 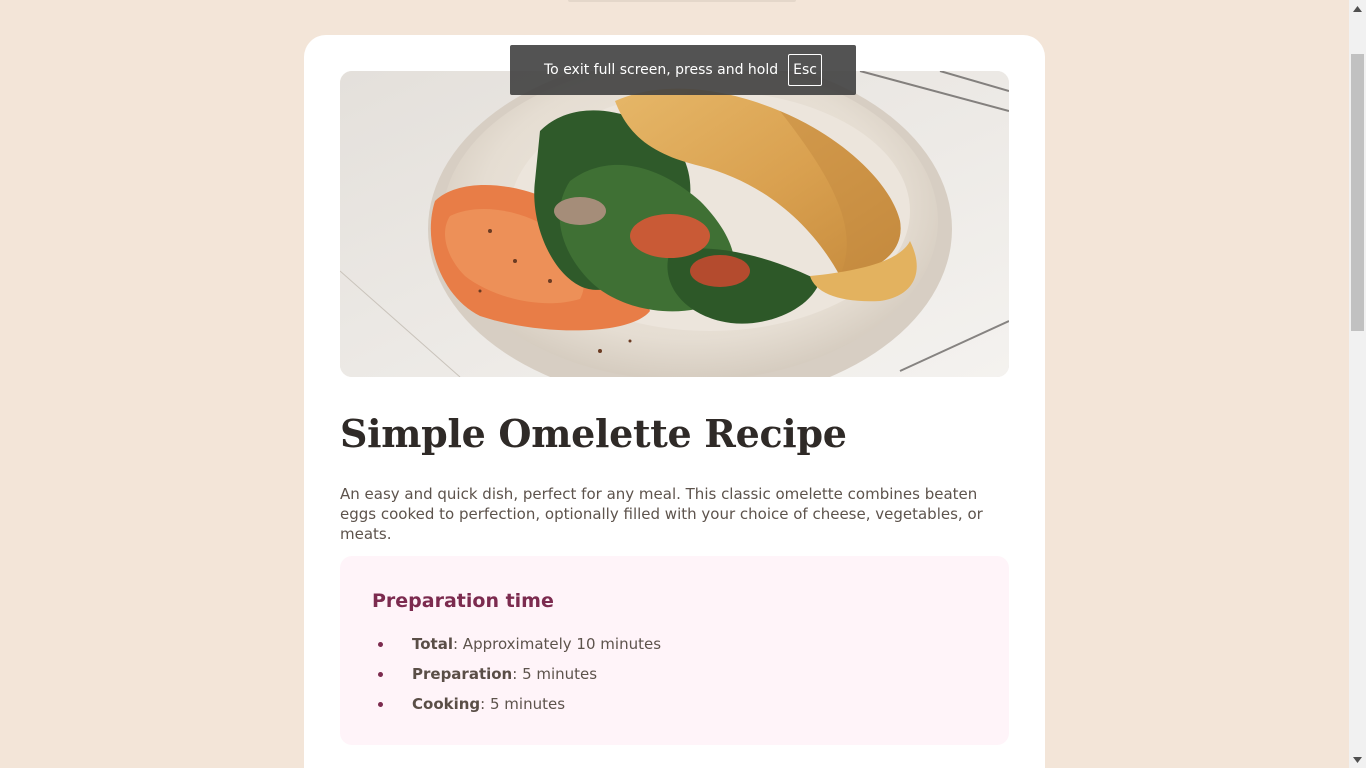 What do you see at coordinates (1357, 192) in the screenshot?
I see `scrollbar-thumb` at bounding box center [1357, 192].